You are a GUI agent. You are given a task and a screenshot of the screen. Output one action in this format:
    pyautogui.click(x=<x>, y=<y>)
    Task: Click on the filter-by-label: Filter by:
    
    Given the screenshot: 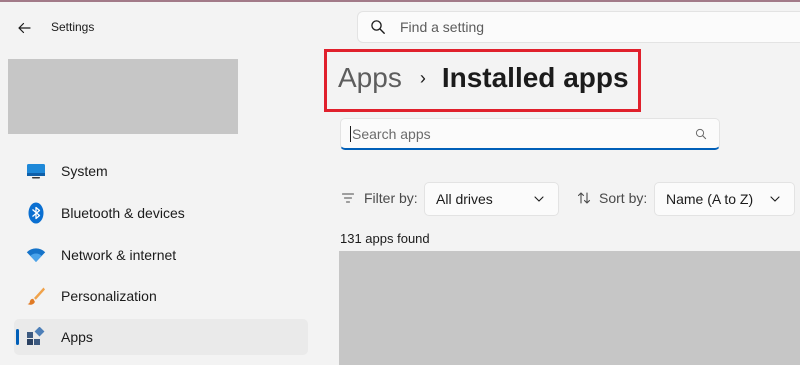 What is the action you would take?
    pyautogui.click(x=380, y=198)
    